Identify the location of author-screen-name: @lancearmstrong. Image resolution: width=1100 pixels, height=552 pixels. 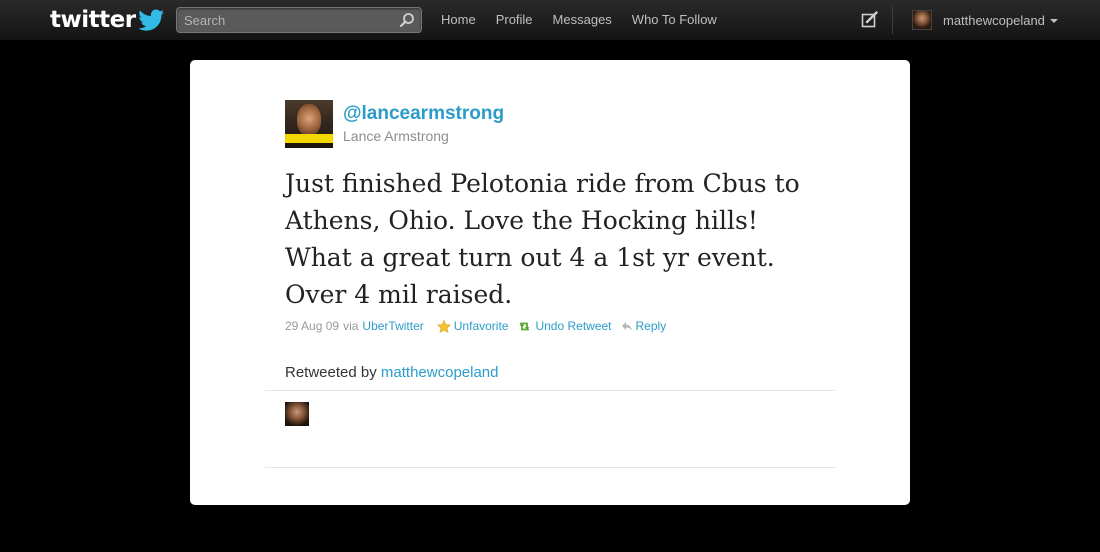
(423, 114).